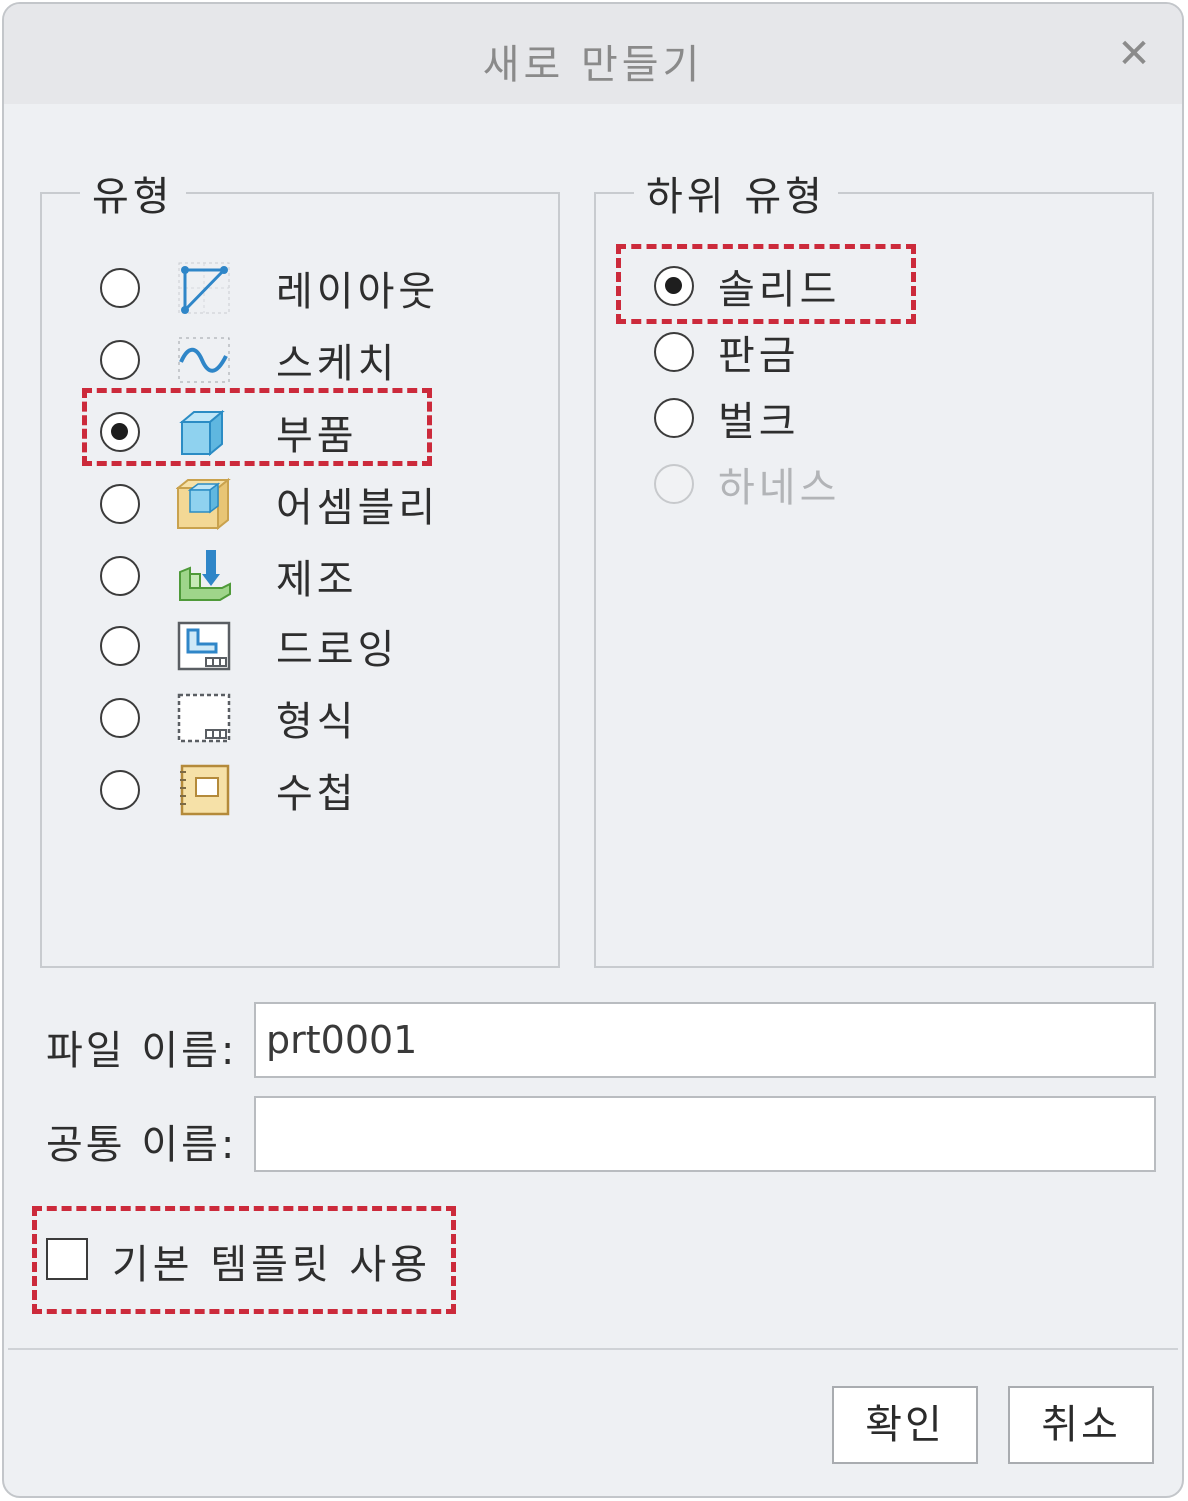  I want to click on layout-icon, so click(204, 288).